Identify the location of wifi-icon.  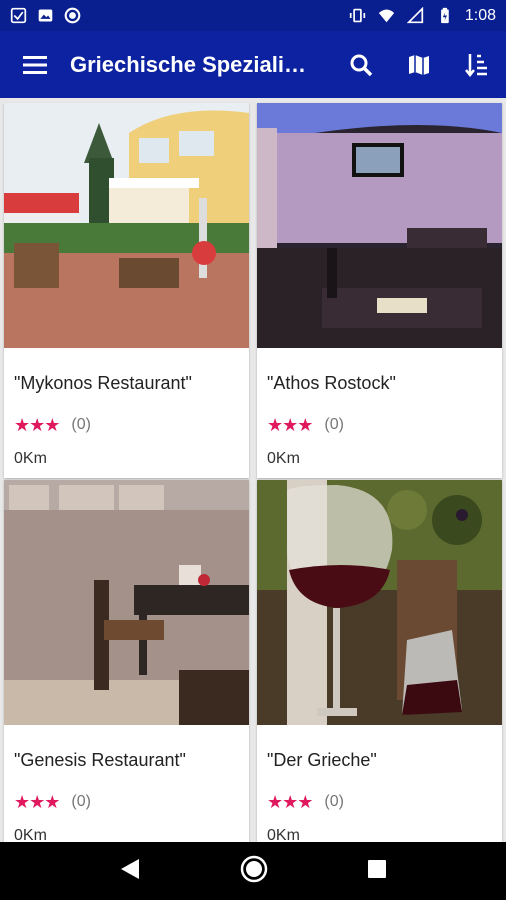
(386, 16).